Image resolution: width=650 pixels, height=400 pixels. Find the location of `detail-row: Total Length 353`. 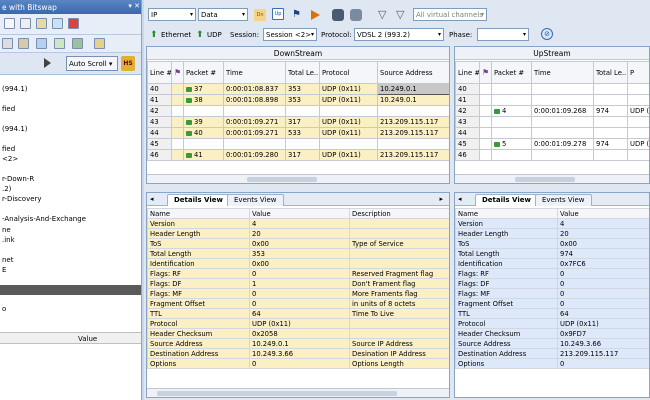

detail-row: Total Length 353 is located at coordinates (298, 253).